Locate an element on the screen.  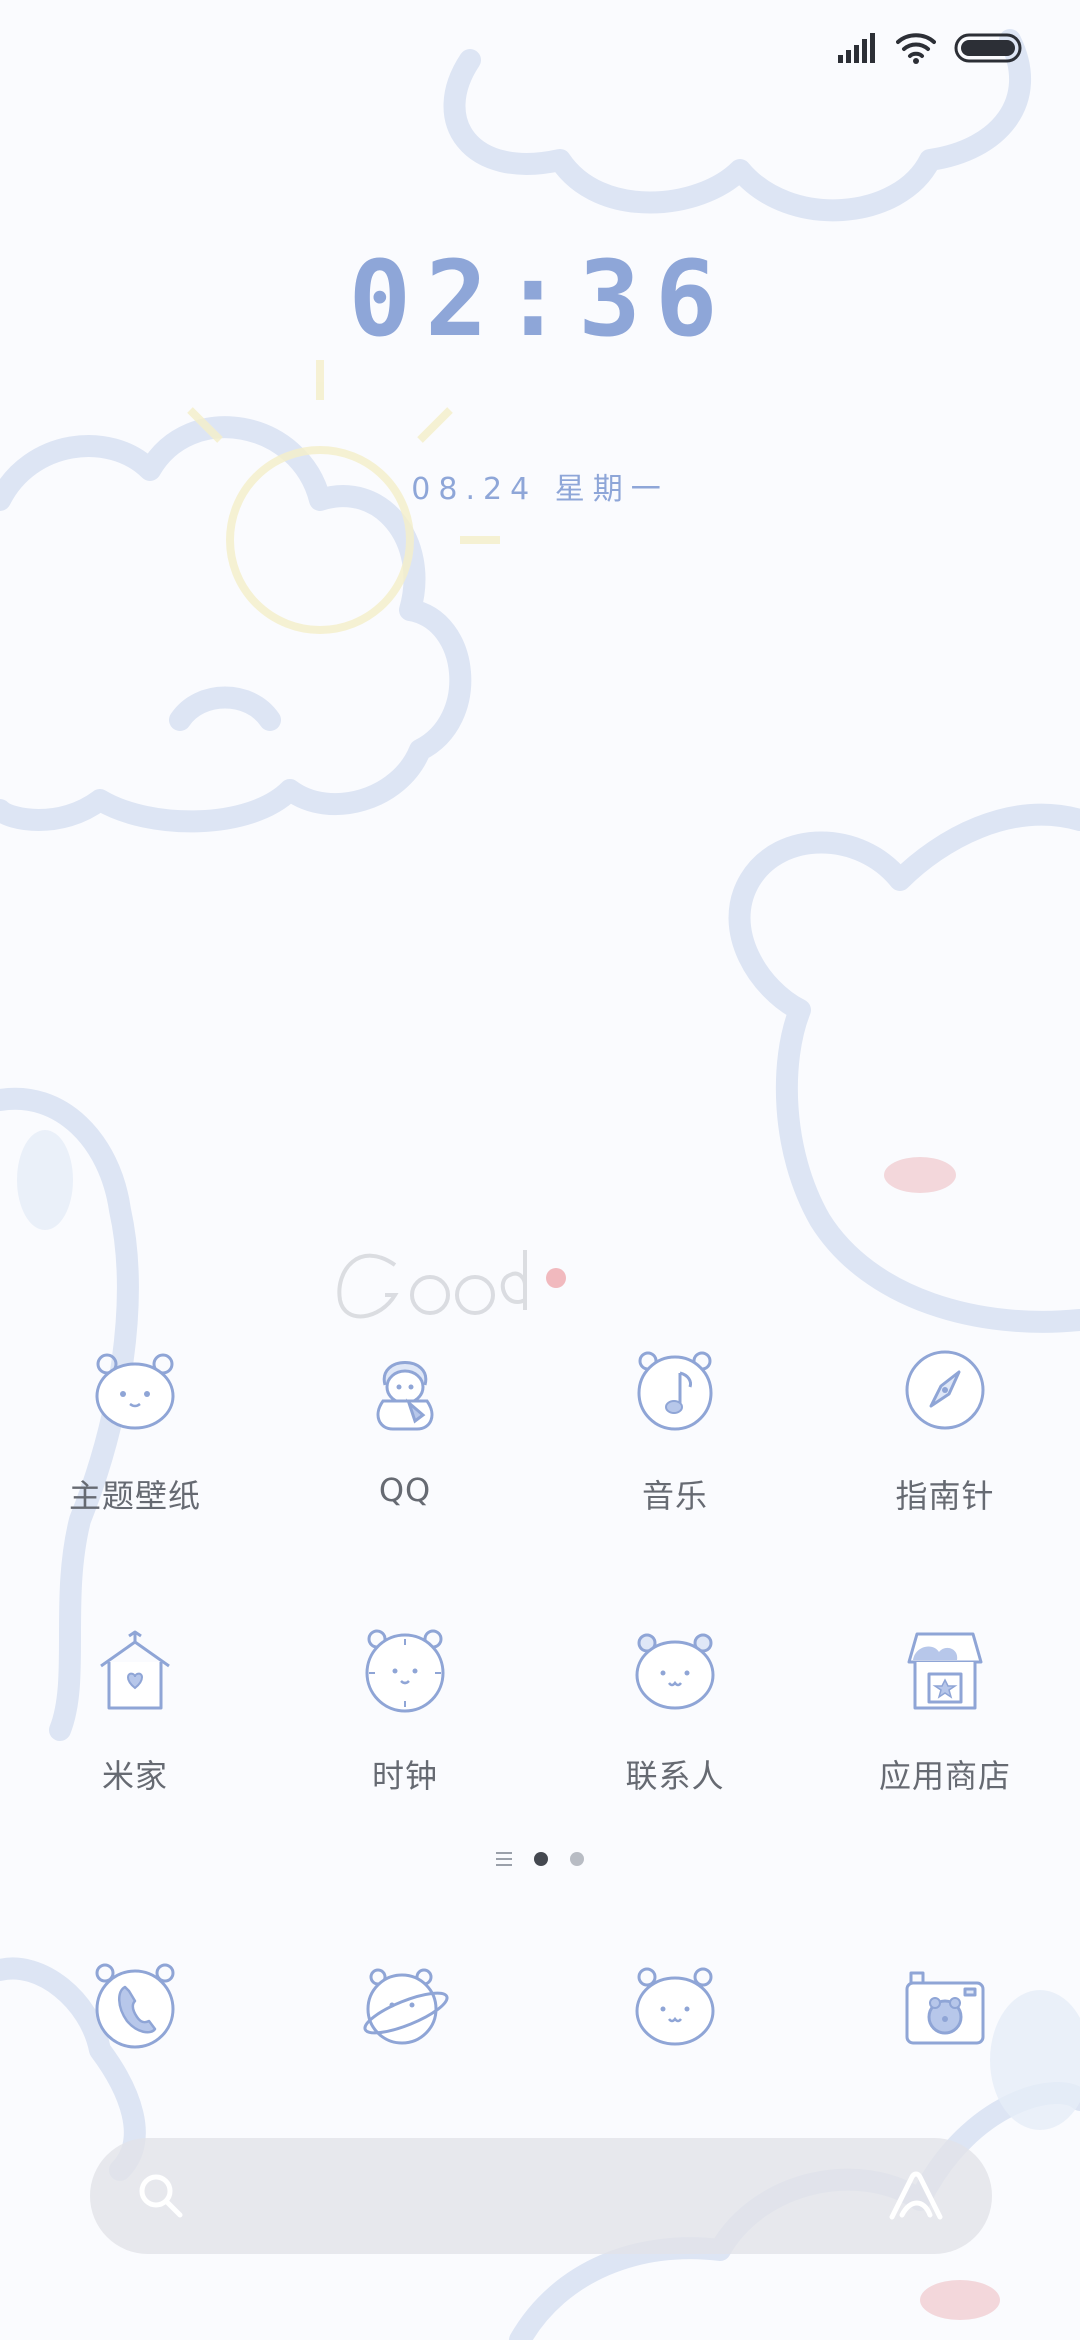
app-label: 音乐 is located at coordinates (674, 1496).